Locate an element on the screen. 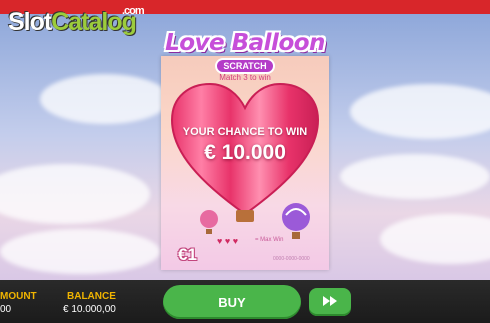  watermark: SlotCatalog .com is located at coordinates (76, 21).